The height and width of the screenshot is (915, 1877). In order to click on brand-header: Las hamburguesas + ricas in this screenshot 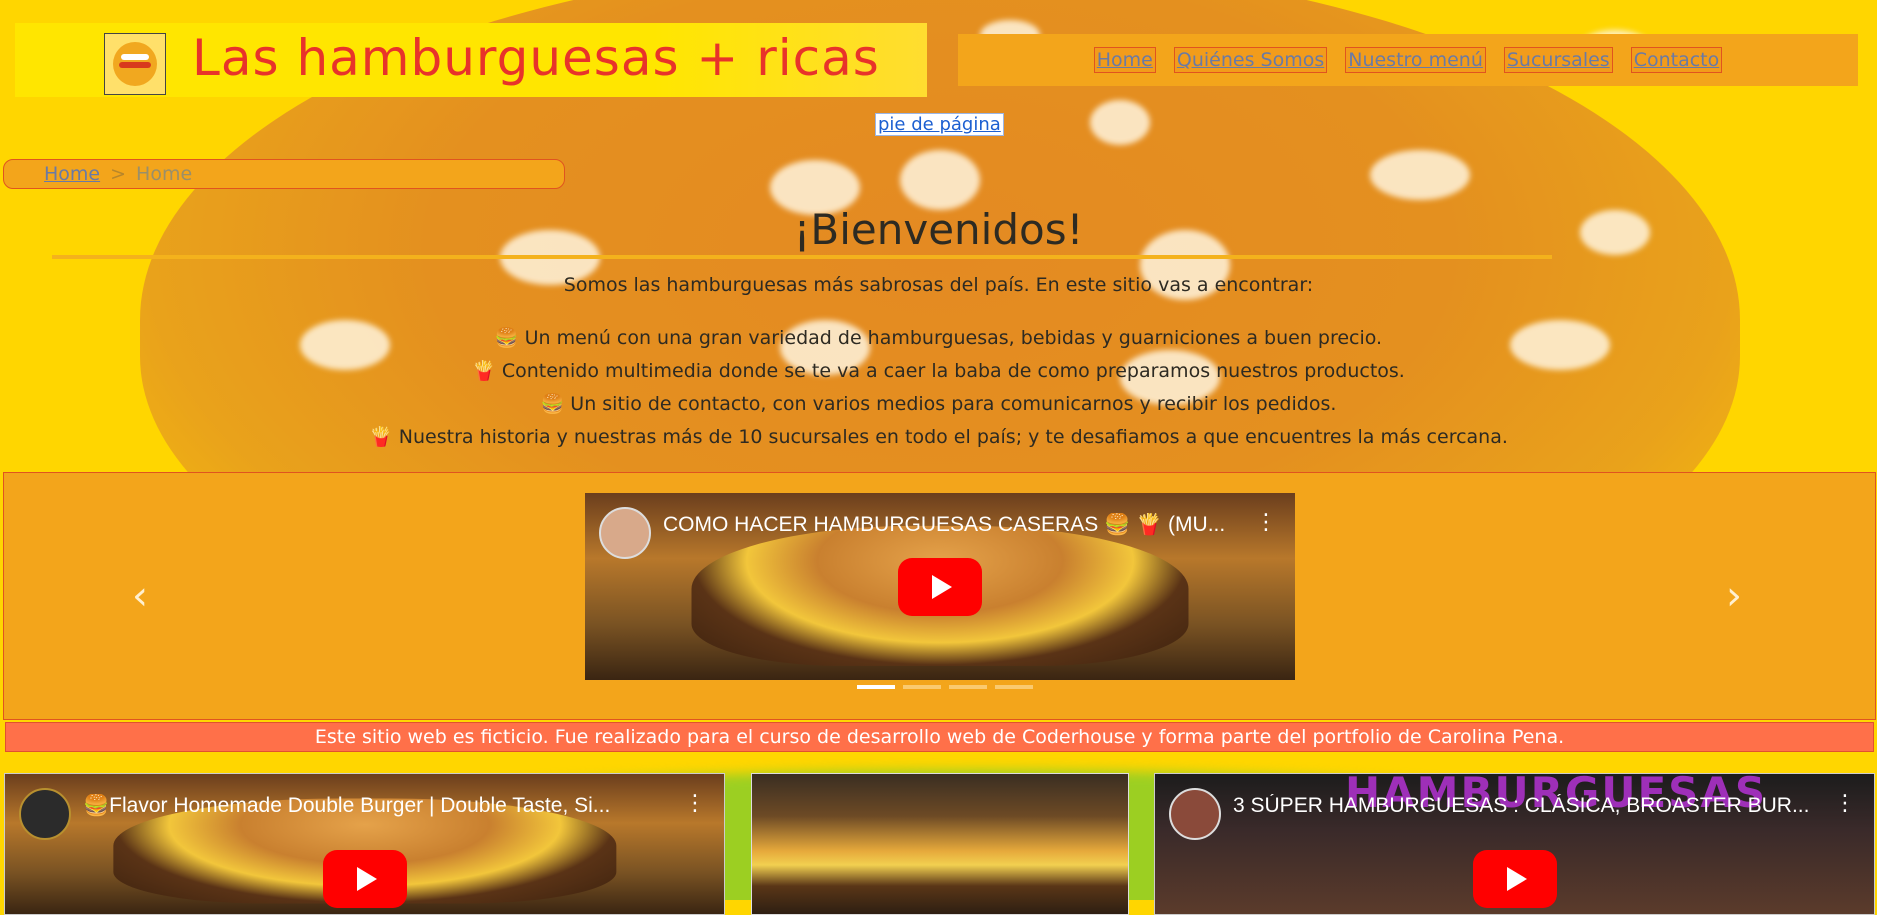, I will do `click(471, 60)`.